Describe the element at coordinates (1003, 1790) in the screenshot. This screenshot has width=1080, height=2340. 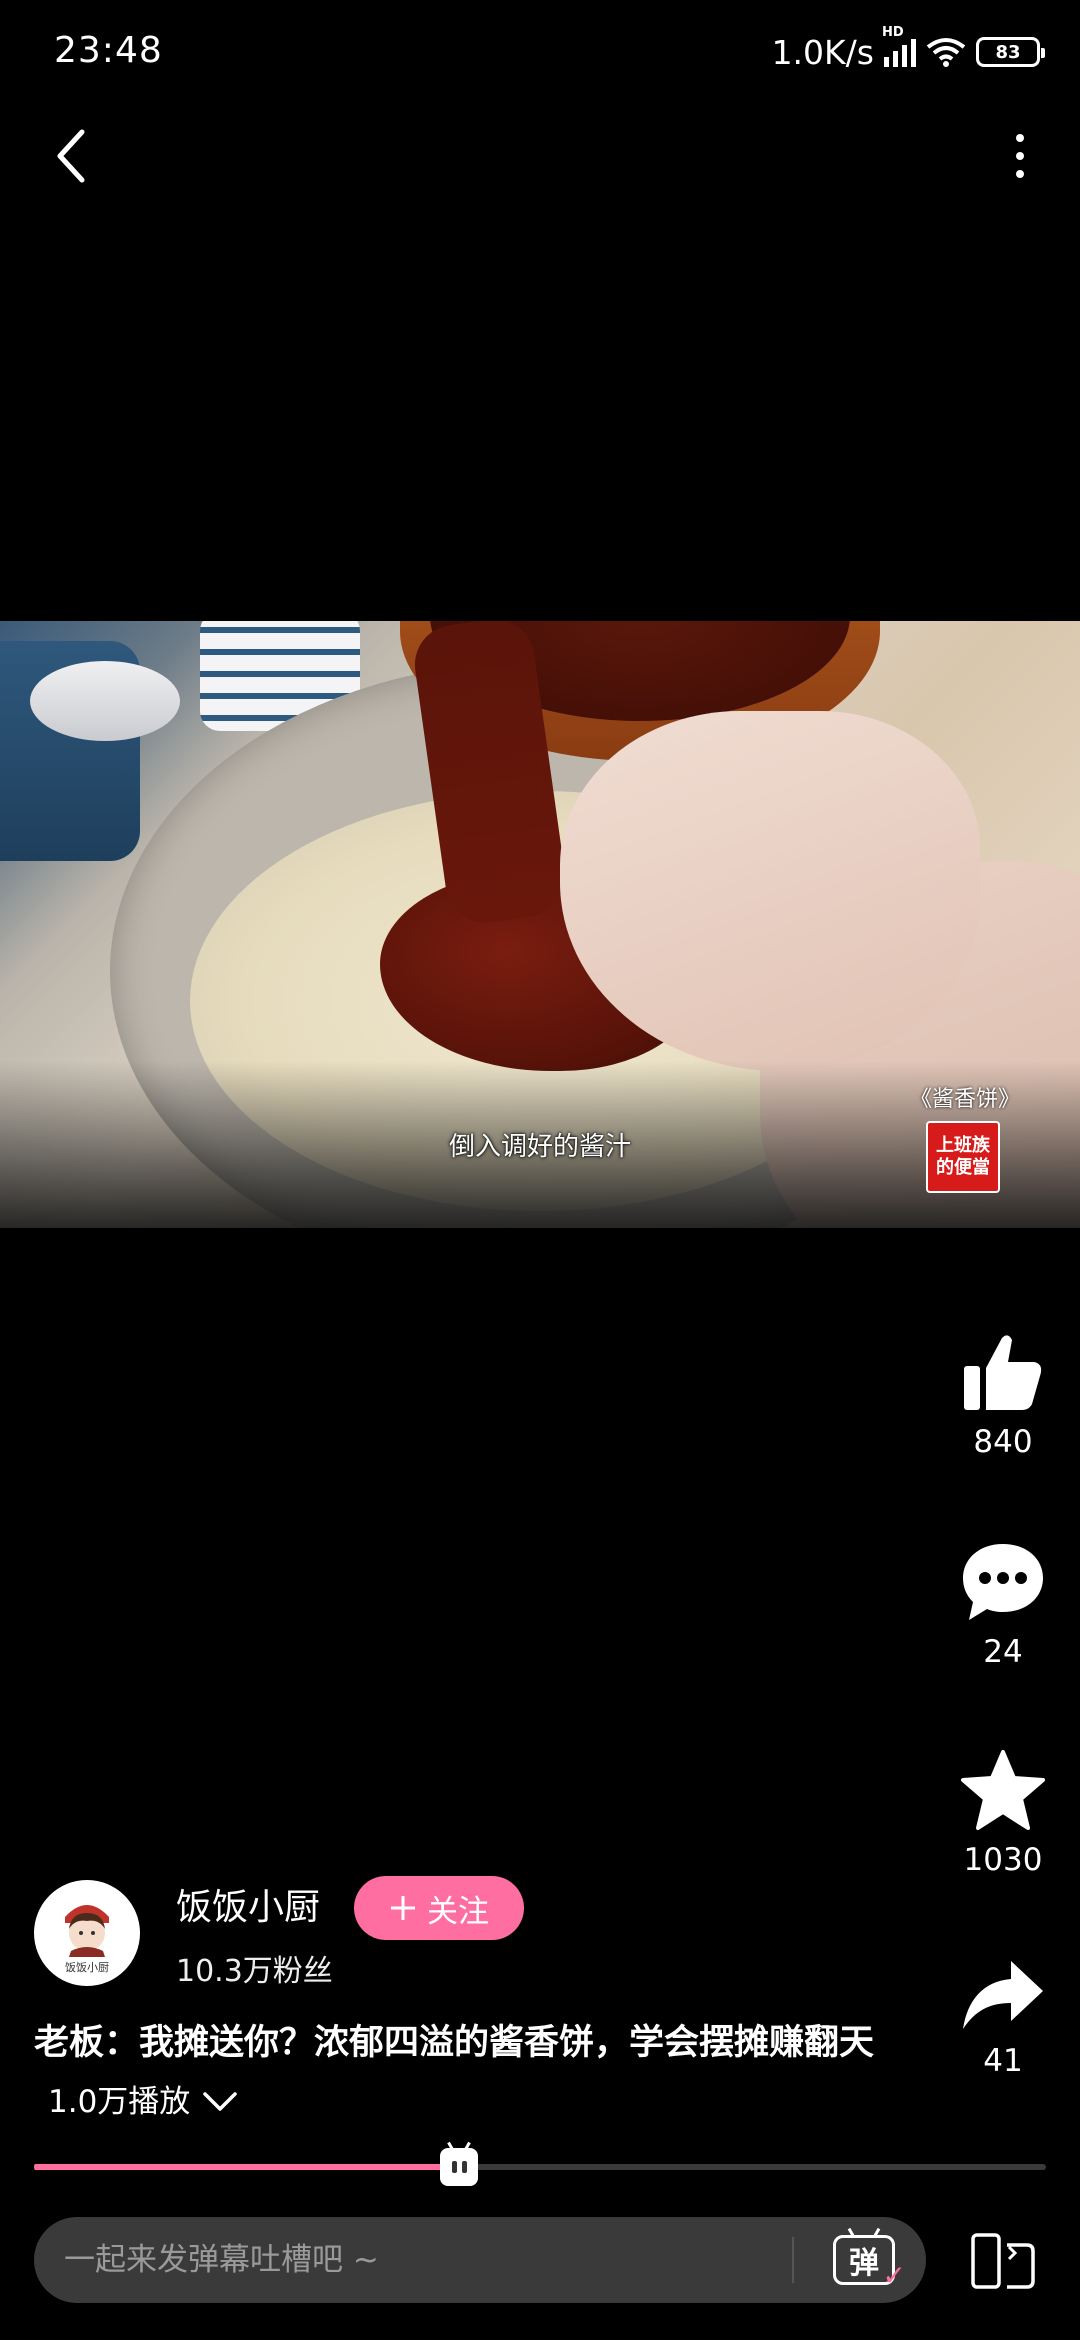
I see `star-icon` at that location.